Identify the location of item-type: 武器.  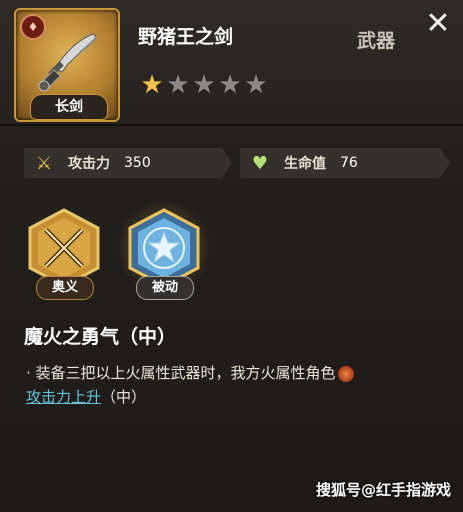
(376, 41).